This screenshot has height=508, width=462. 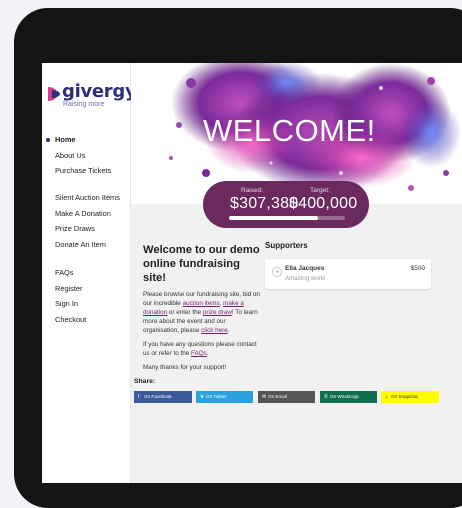 I want to click on share-whatsapp-button: ✆ On WhatsApp, so click(x=348, y=397).